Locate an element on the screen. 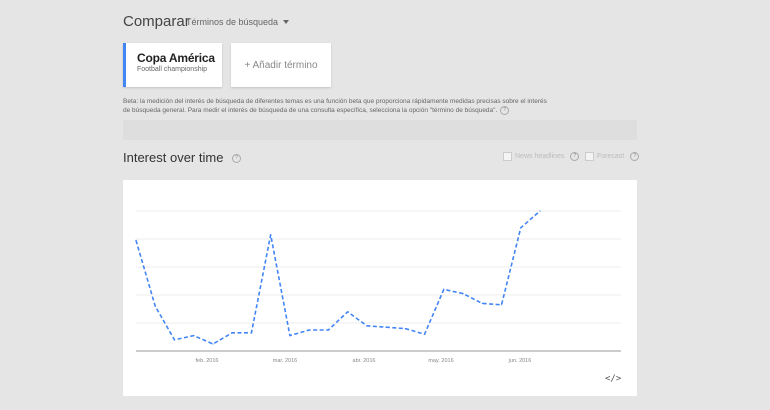 The width and height of the screenshot is (770, 410). x-tick-label: abr. 2016 is located at coordinates (364, 361).